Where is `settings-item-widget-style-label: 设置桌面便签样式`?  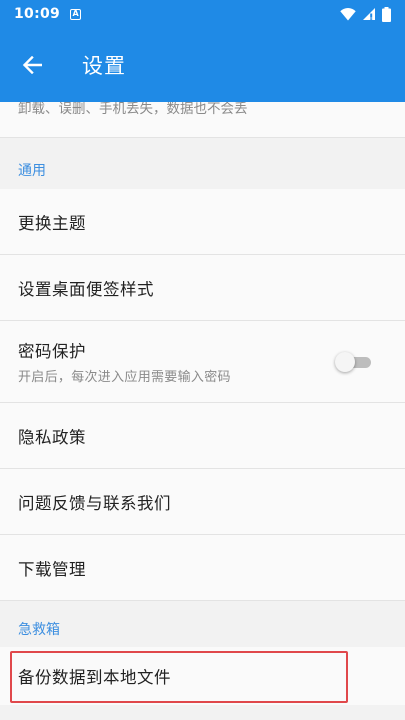 settings-item-widget-style-label: 设置桌面便签样式 is located at coordinates (86, 289).